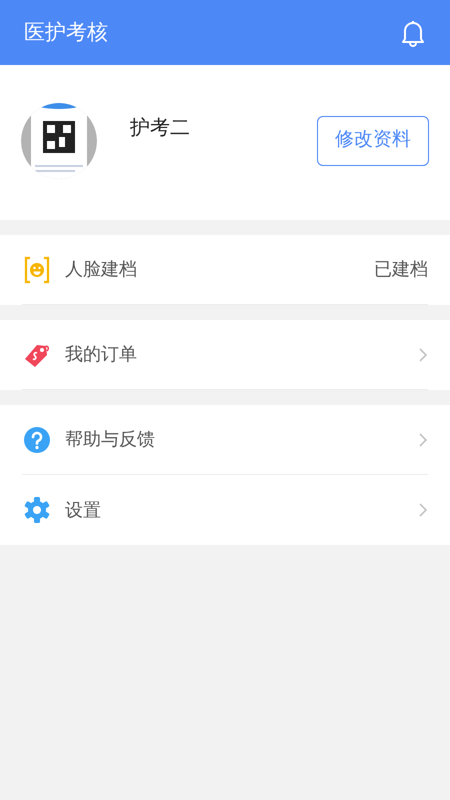  I want to click on menu-label: 设置, so click(83, 510).